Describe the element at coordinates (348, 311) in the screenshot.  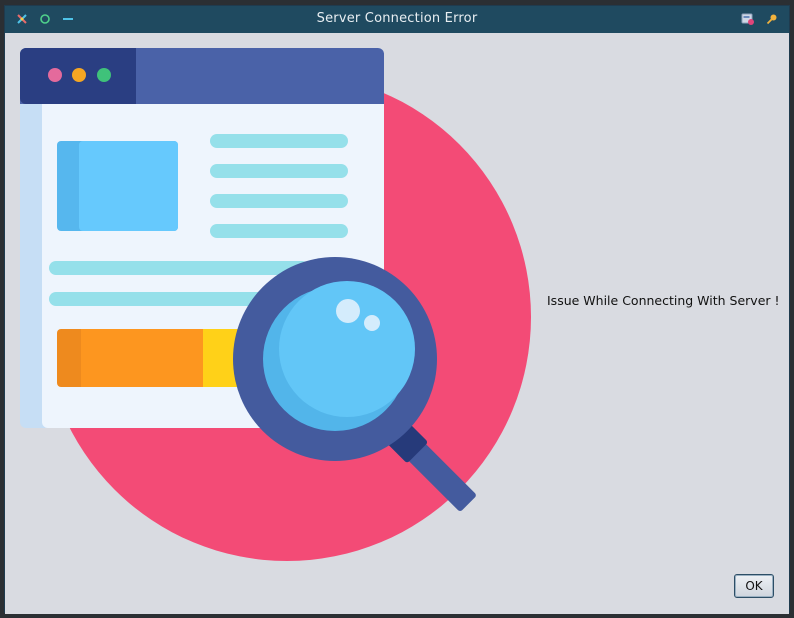
I see `lens-highlight` at that location.